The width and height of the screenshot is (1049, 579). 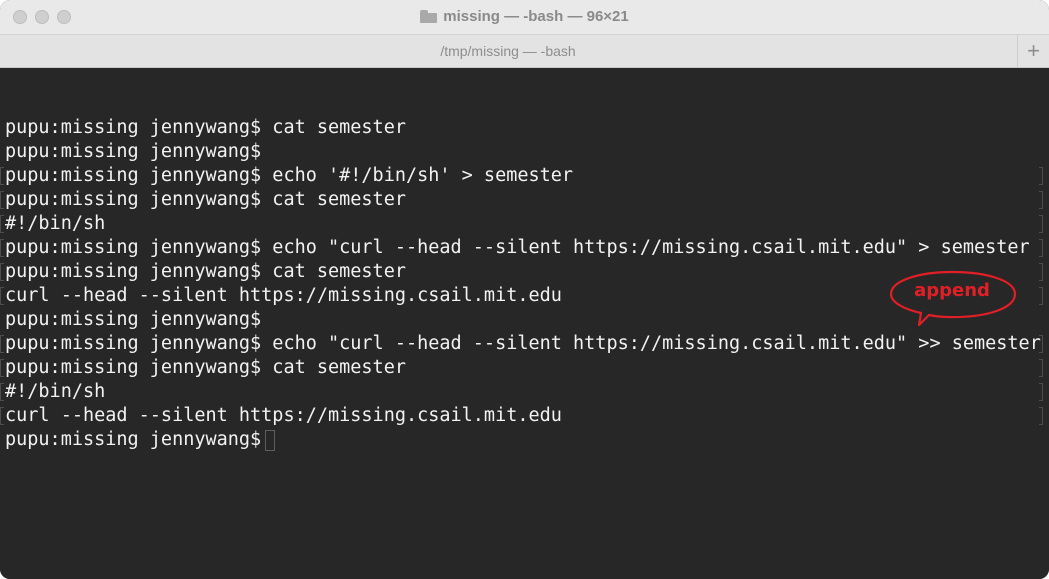 What do you see at coordinates (1033, 51) in the screenshot?
I see `new-tab-button: +` at bounding box center [1033, 51].